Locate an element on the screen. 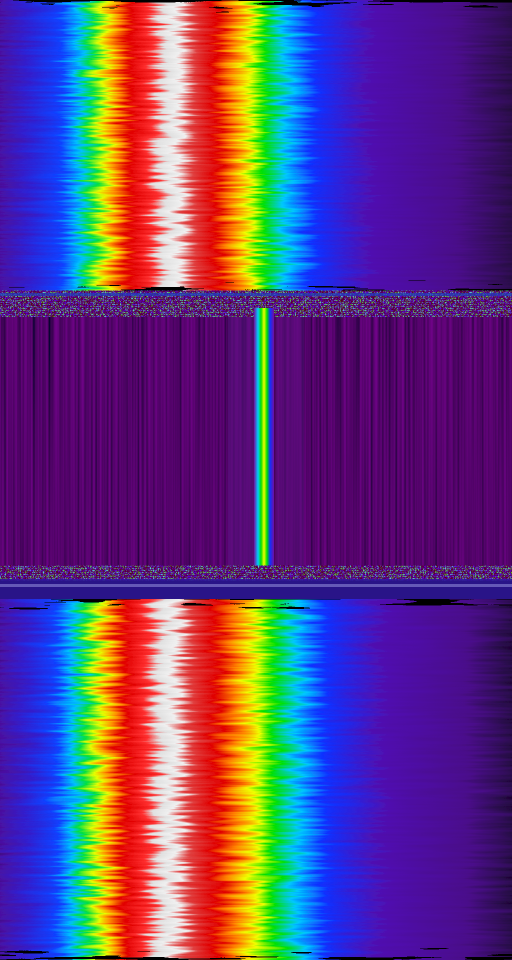 The width and height of the screenshot is (512, 960). narrowband-signal-line is located at coordinates (264, 438).